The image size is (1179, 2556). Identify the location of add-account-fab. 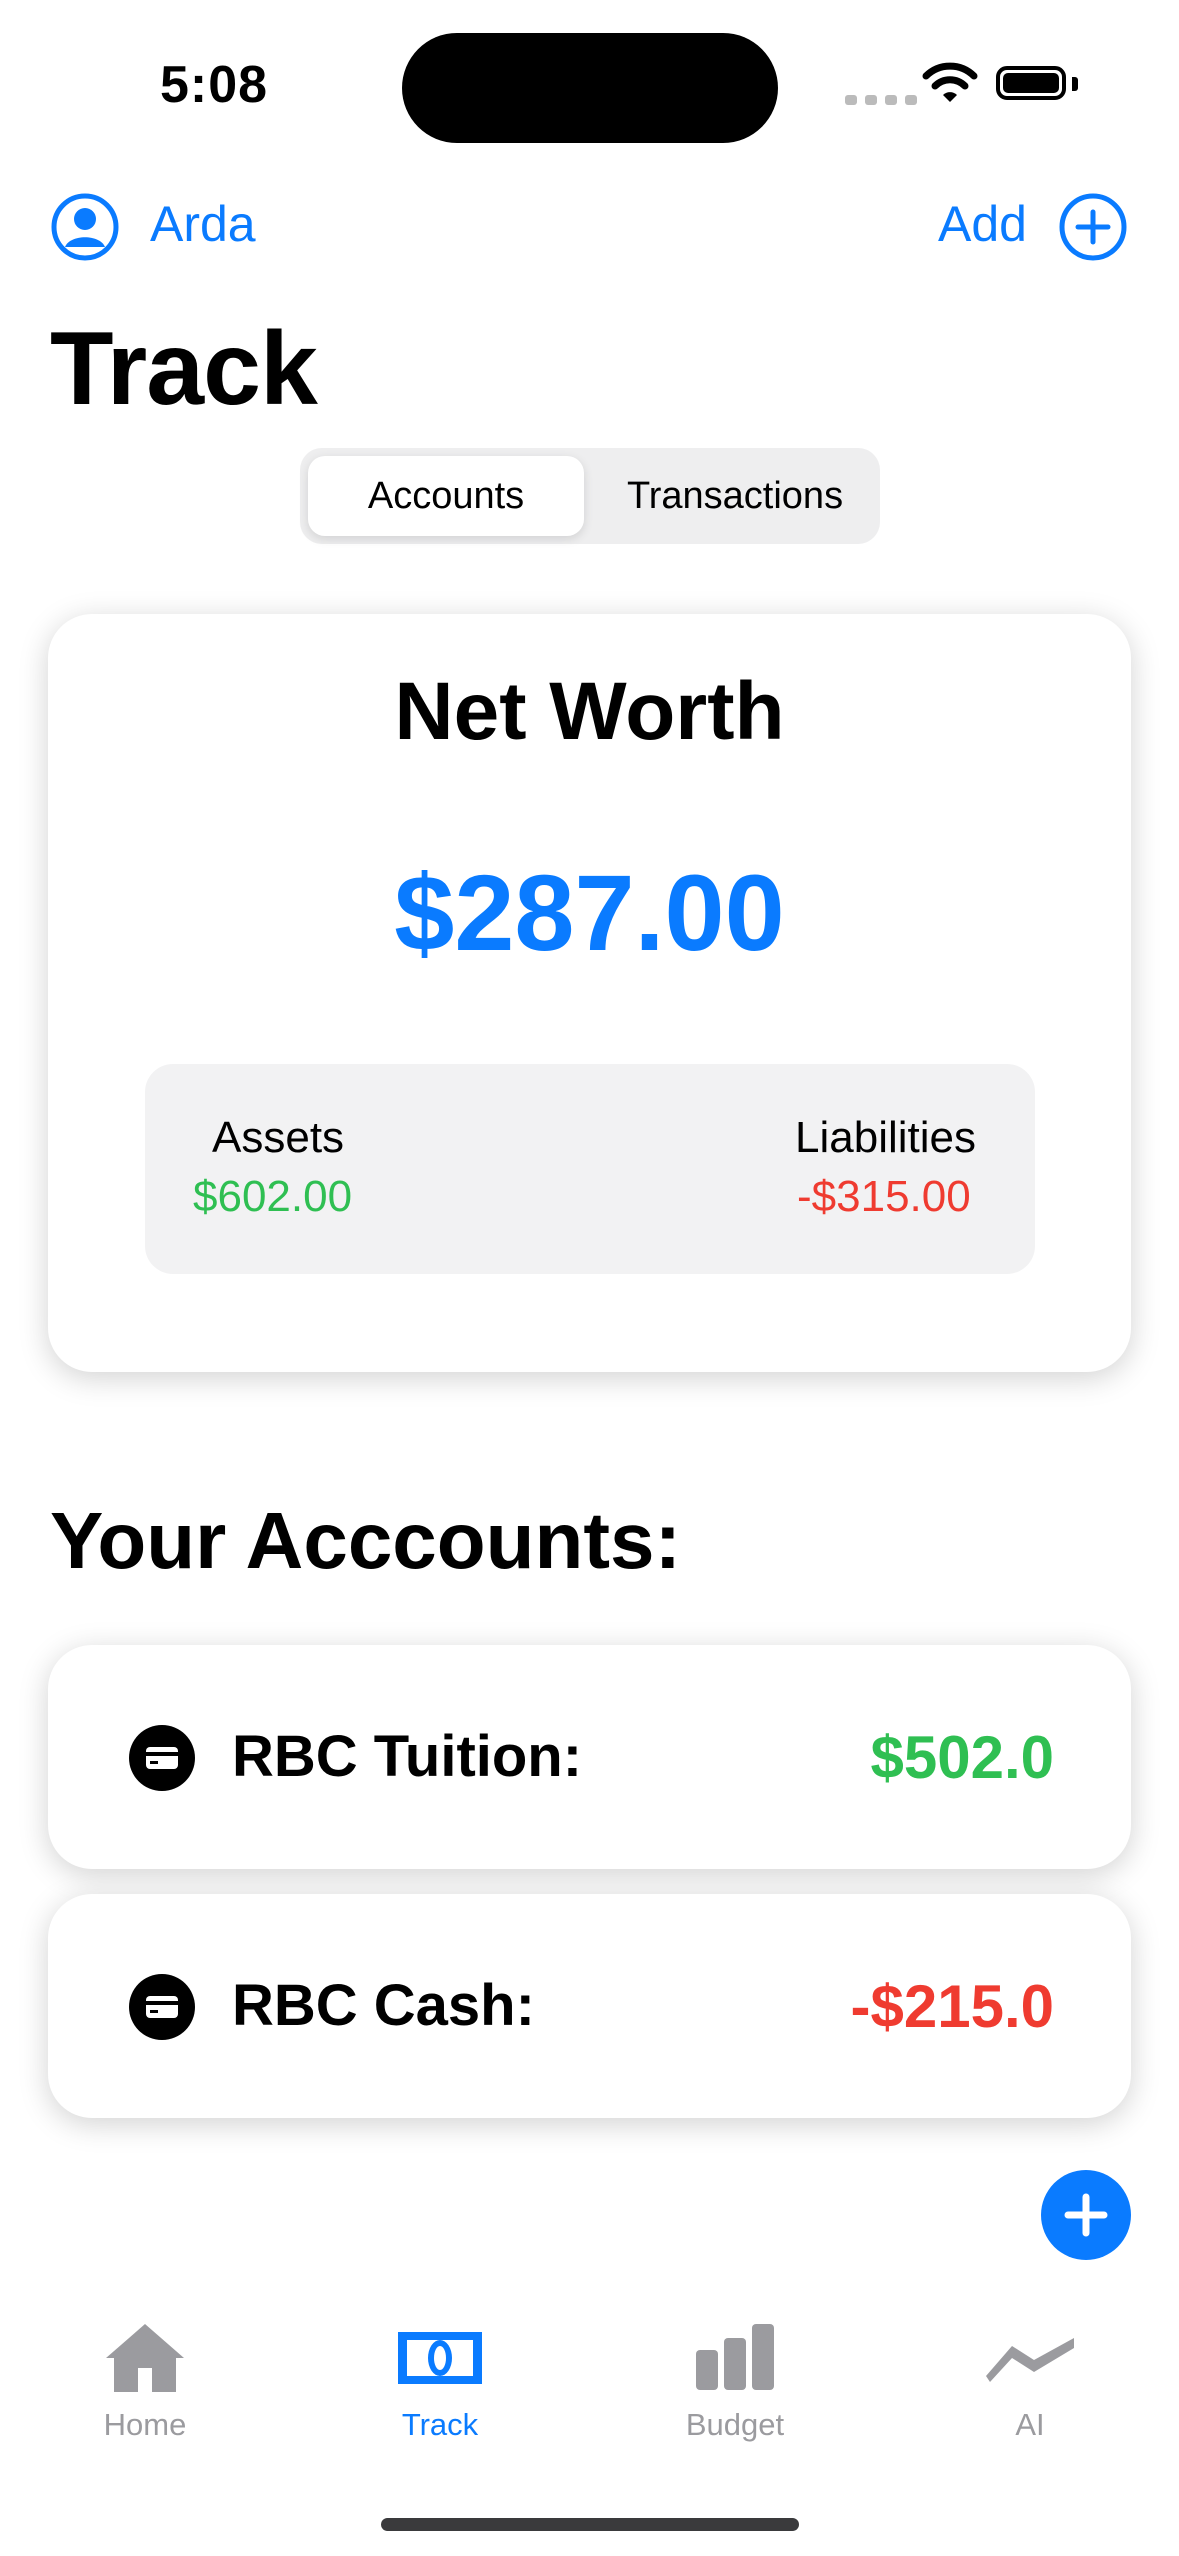
(1086, 2215).